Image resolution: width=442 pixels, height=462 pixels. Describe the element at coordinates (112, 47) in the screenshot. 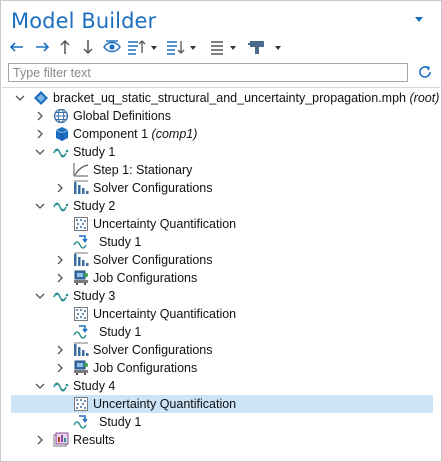

I see `show-icon` at that location.